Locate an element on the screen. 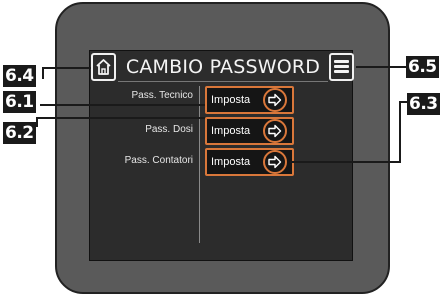  home-icon is located at coordinates (103, 67).